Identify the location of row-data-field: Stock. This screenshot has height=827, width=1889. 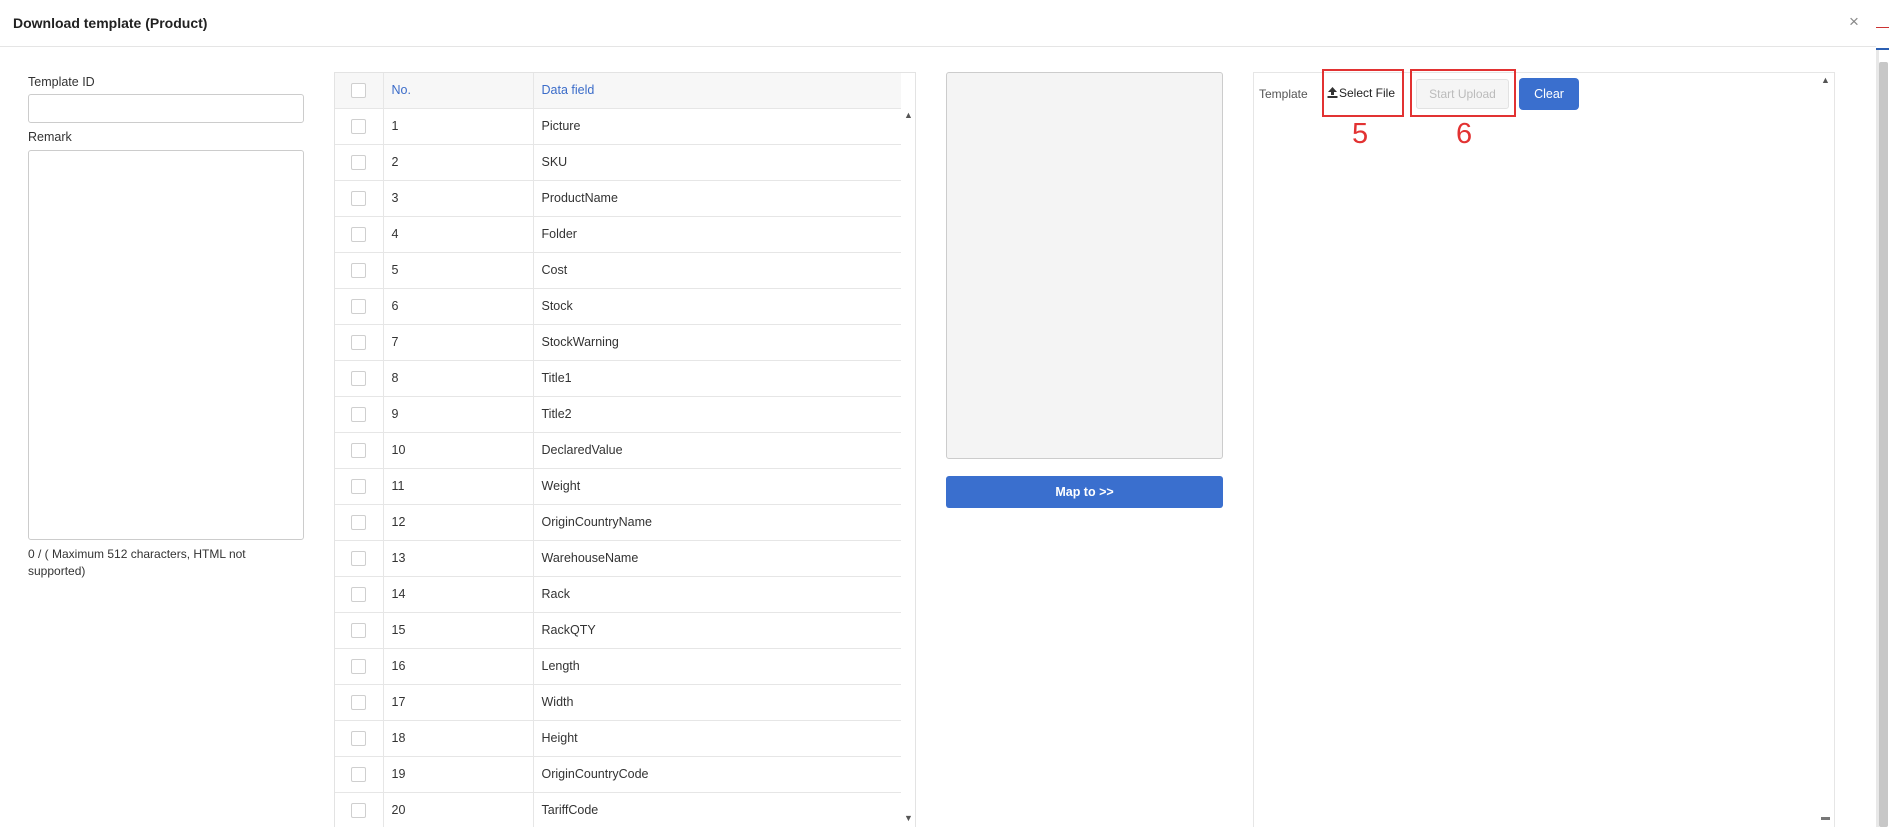
(717, 306).